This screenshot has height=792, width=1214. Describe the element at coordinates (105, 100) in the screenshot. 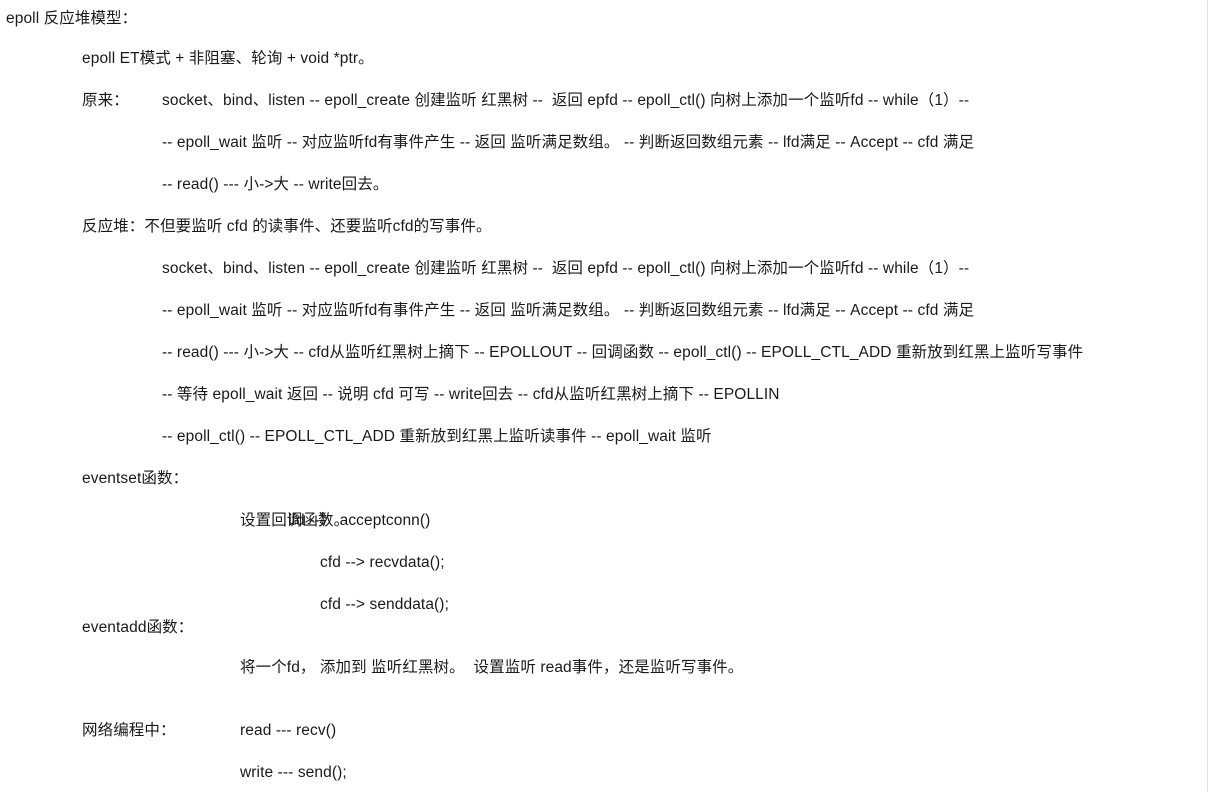

I see `label-original: 原来：` at that location.